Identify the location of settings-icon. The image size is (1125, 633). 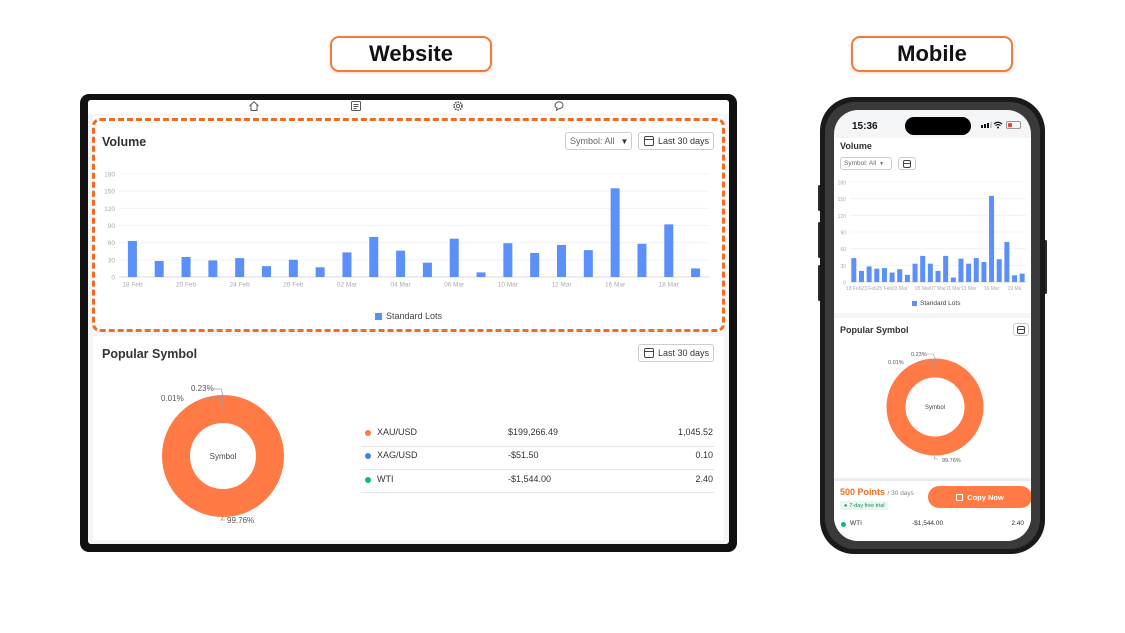
(458, 106).